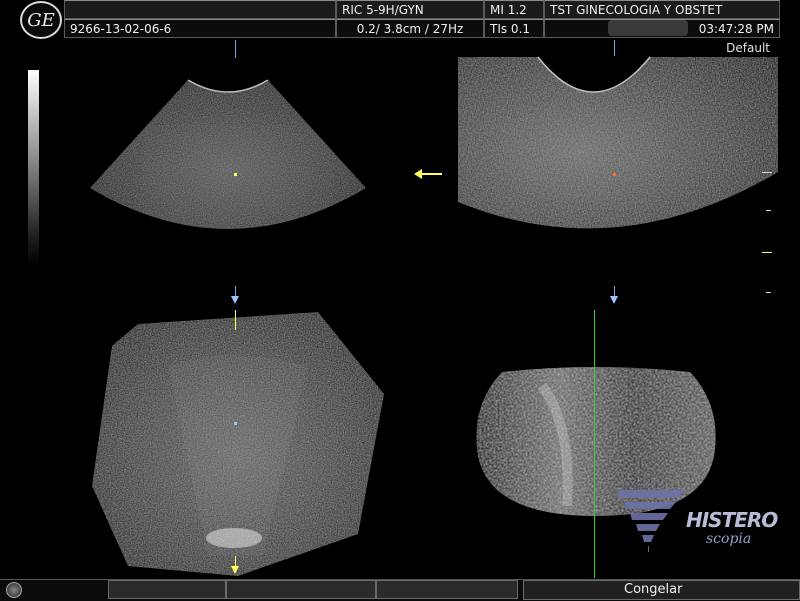 The width and height of the screenshot is (800, 601). What do you see at coordinates (732, 520) in the screenshot?
I see `watermark-word: HISTERO` at bounding box center [732, 520].